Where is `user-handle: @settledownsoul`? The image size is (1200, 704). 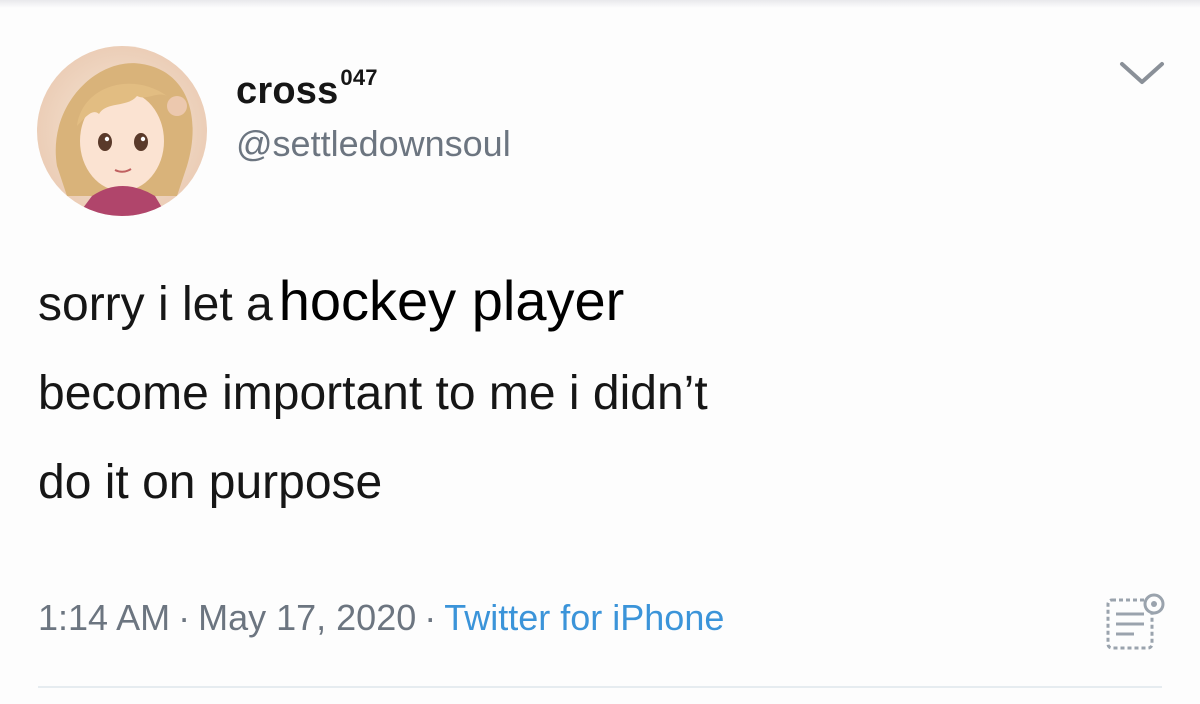
user-handle: @settledownsoul is located at coordinates (373, 144).